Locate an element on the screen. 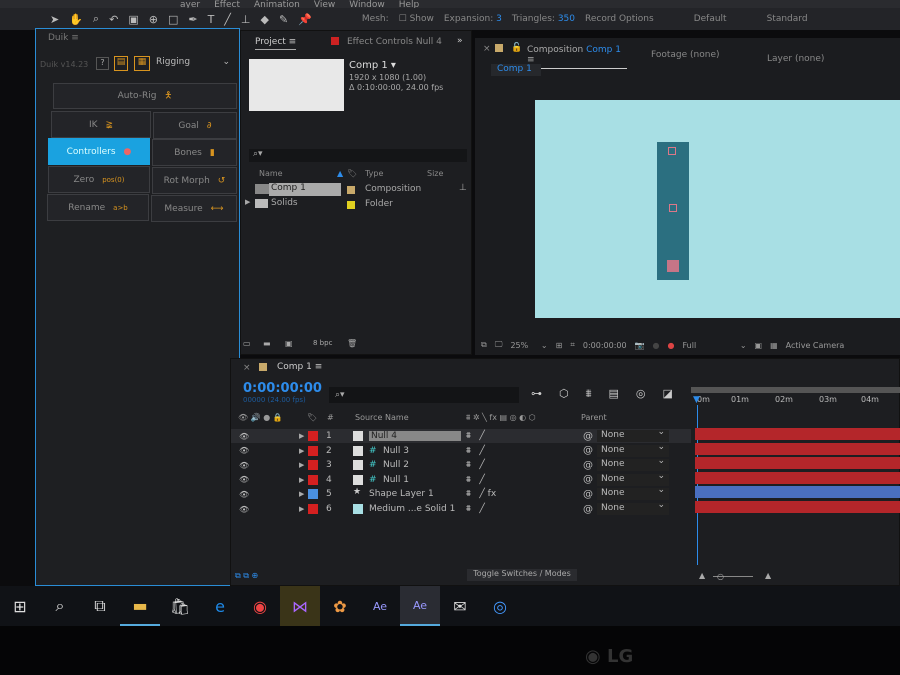 Image resolution: width=900 pixels, height=675 pixels. notes-icon: ▤ is located at coordinates (121, 63).